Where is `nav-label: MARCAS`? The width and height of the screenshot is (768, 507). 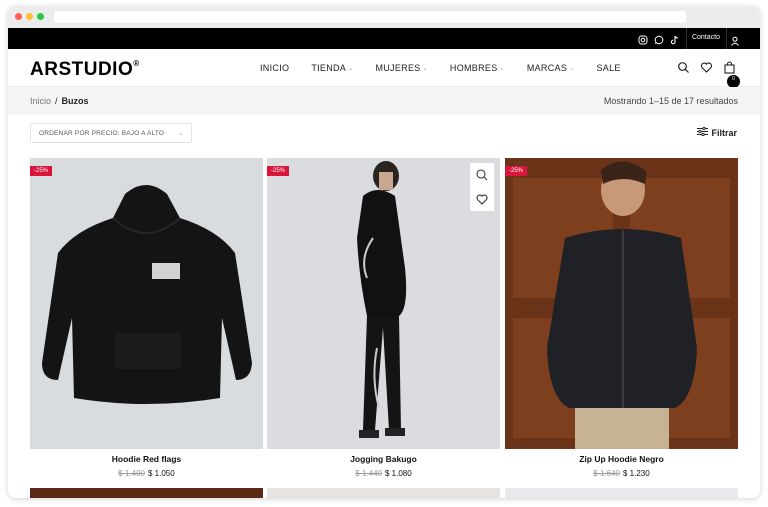 nav-label: MARCAS is located at coordinates (547, 68).